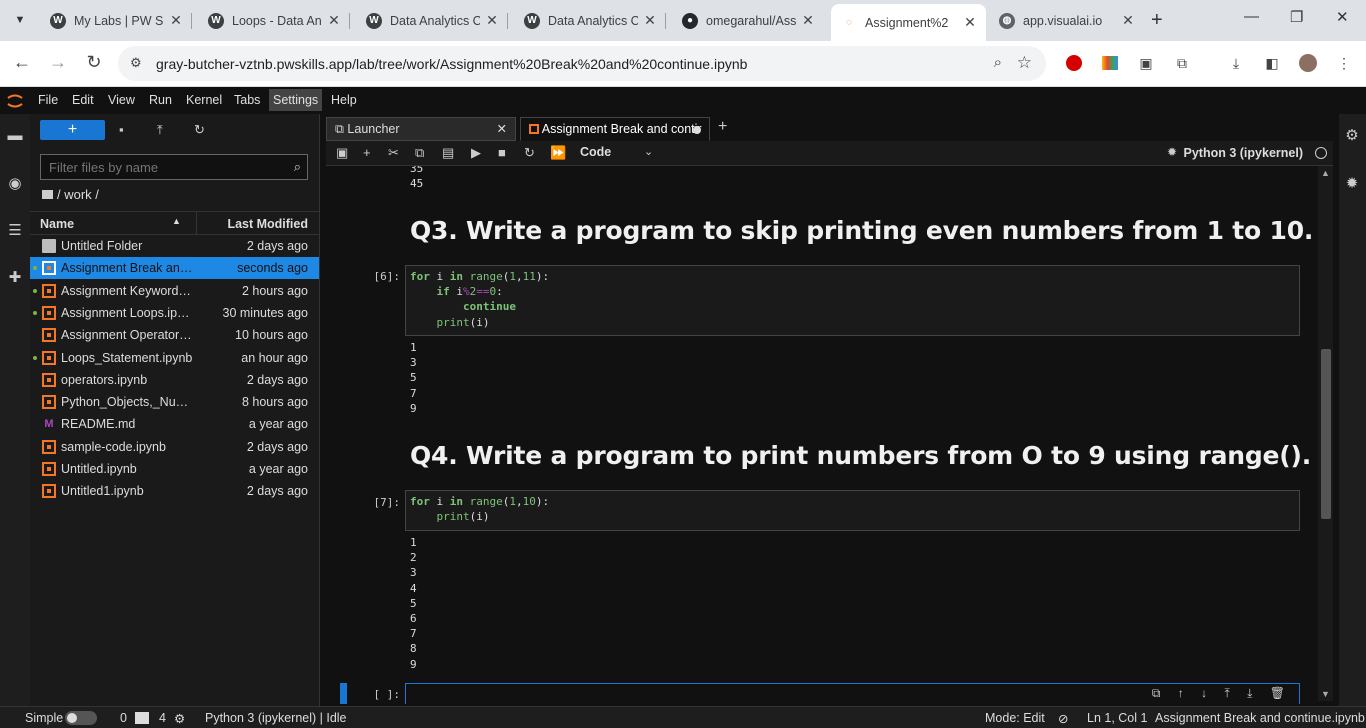 This screenshot has width=1366, height=728. Describe the element at coordinates (161, 167) in the screenshot. I see `file-filter-input` at that location.